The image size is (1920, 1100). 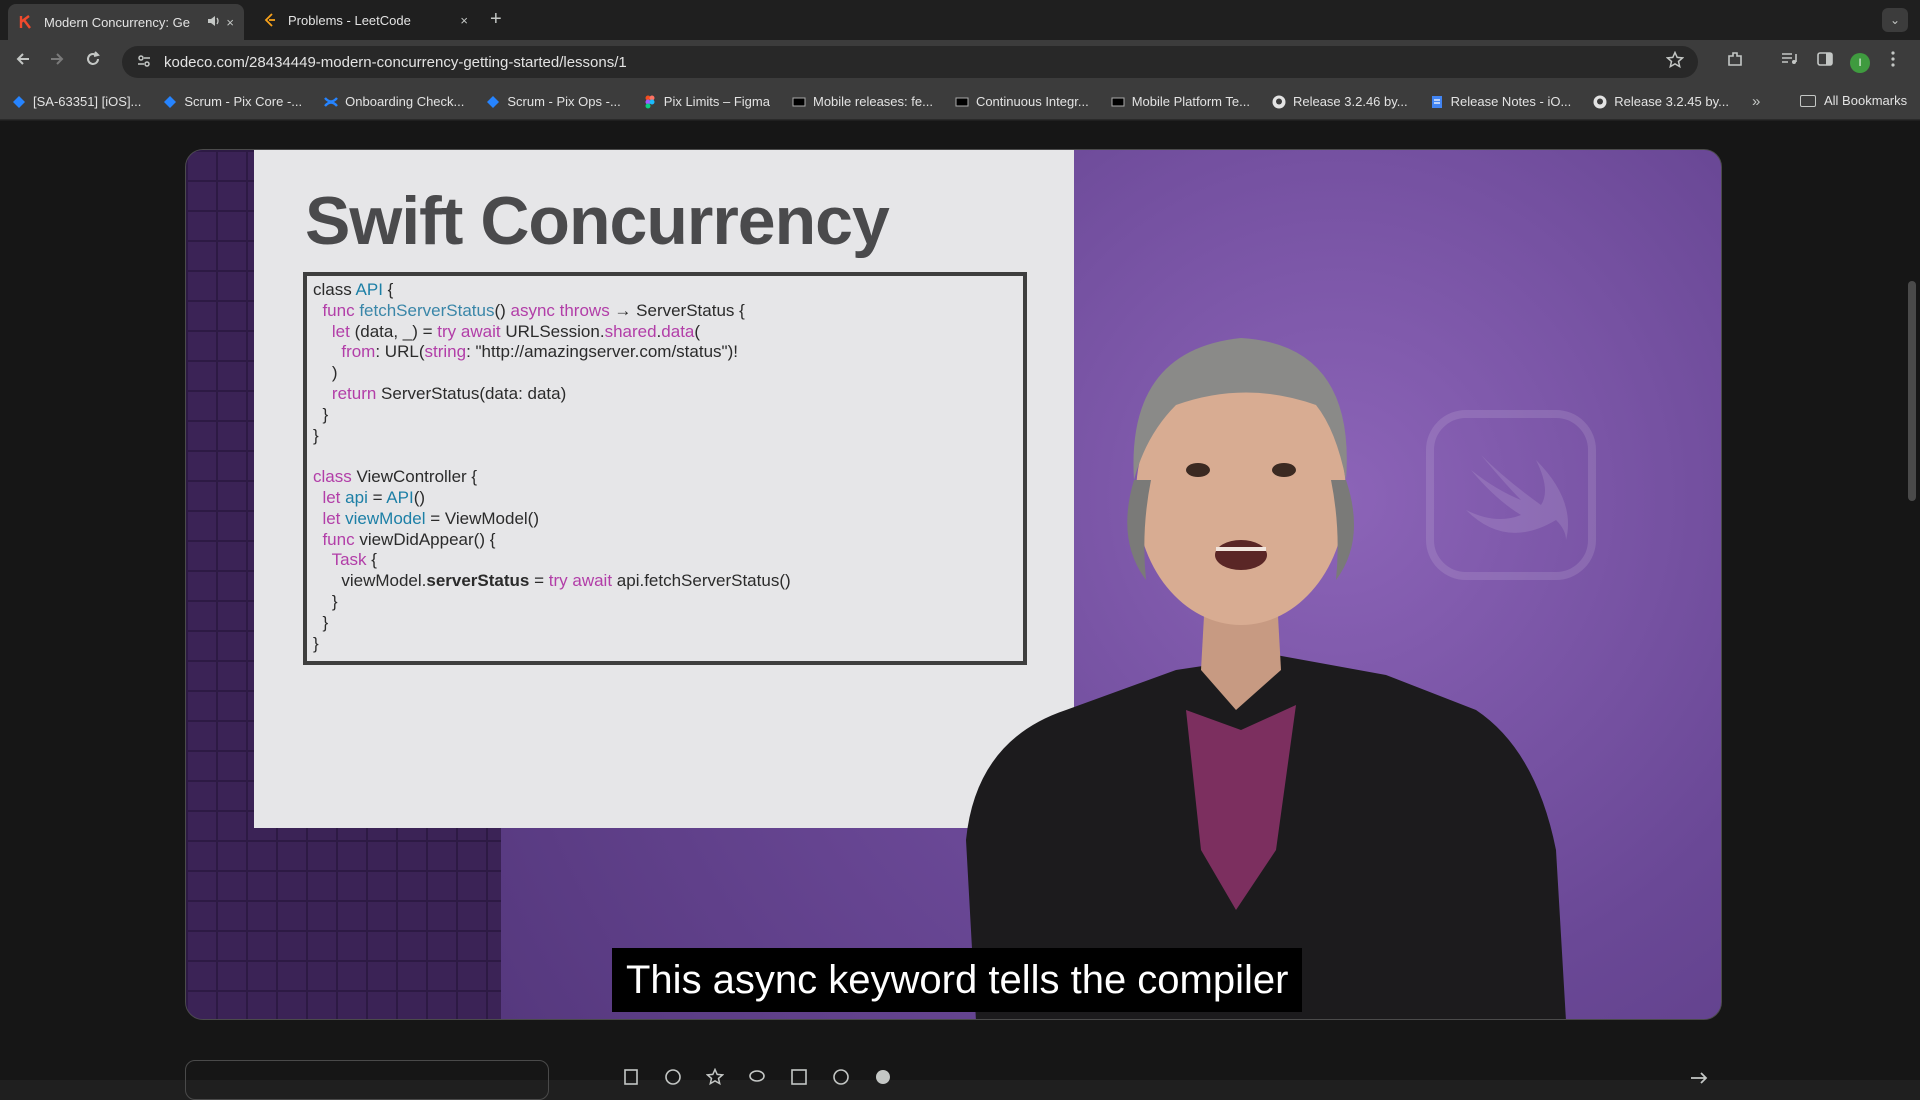 What do you see at coordinates (1675, 62) in the screenshot?
I see `bookmark-star-icon` at bounding box center [1675, 62].